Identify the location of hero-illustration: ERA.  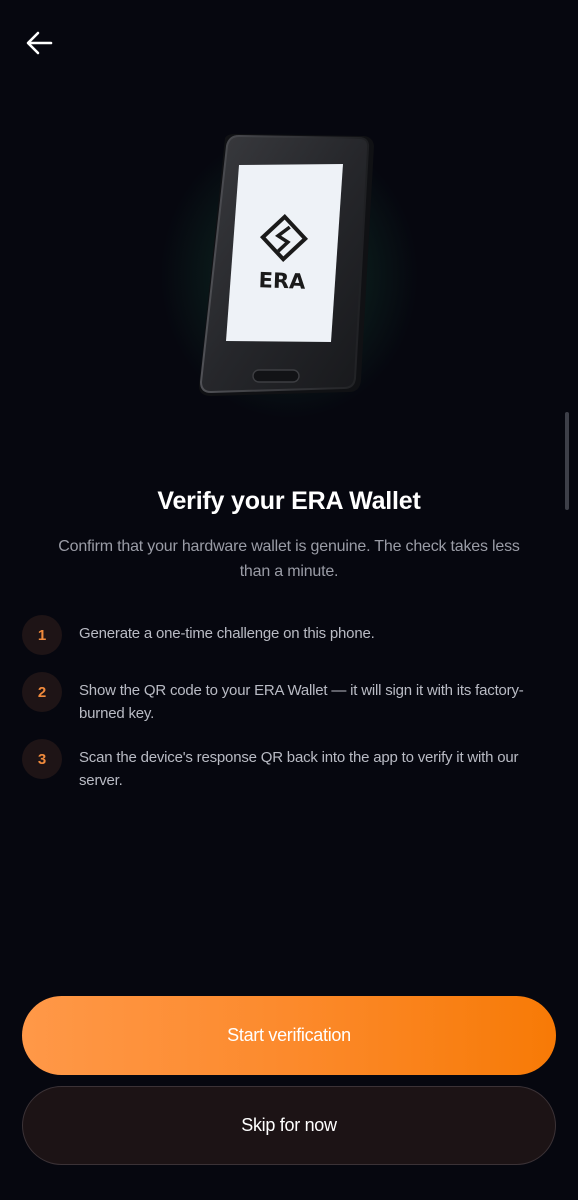
(289, 270).